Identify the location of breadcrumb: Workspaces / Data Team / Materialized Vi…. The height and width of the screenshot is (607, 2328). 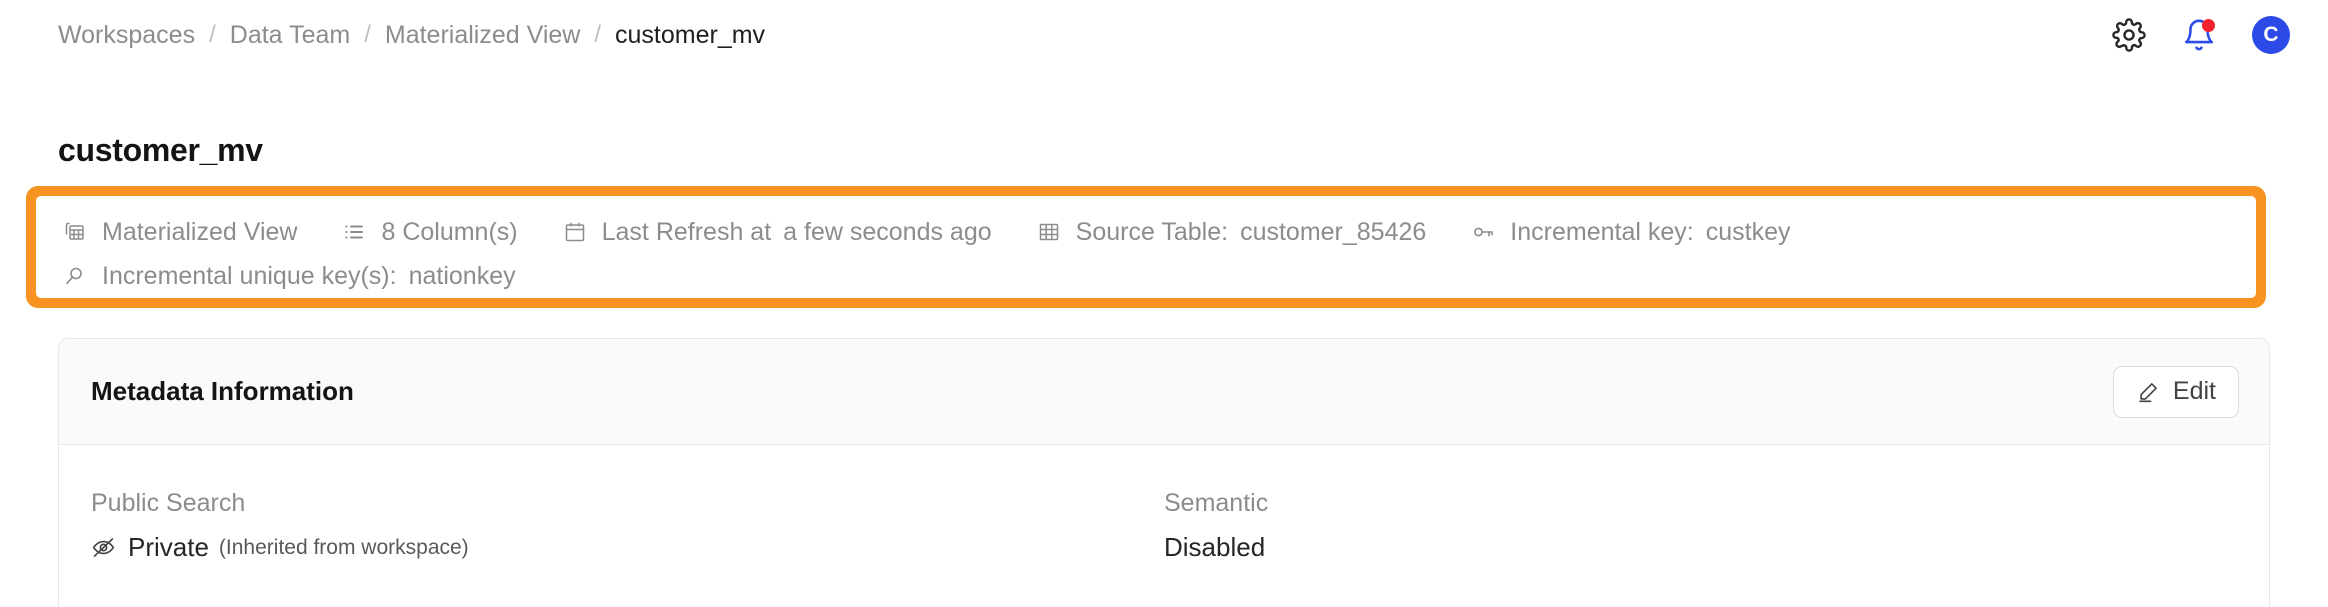
(411, 35).